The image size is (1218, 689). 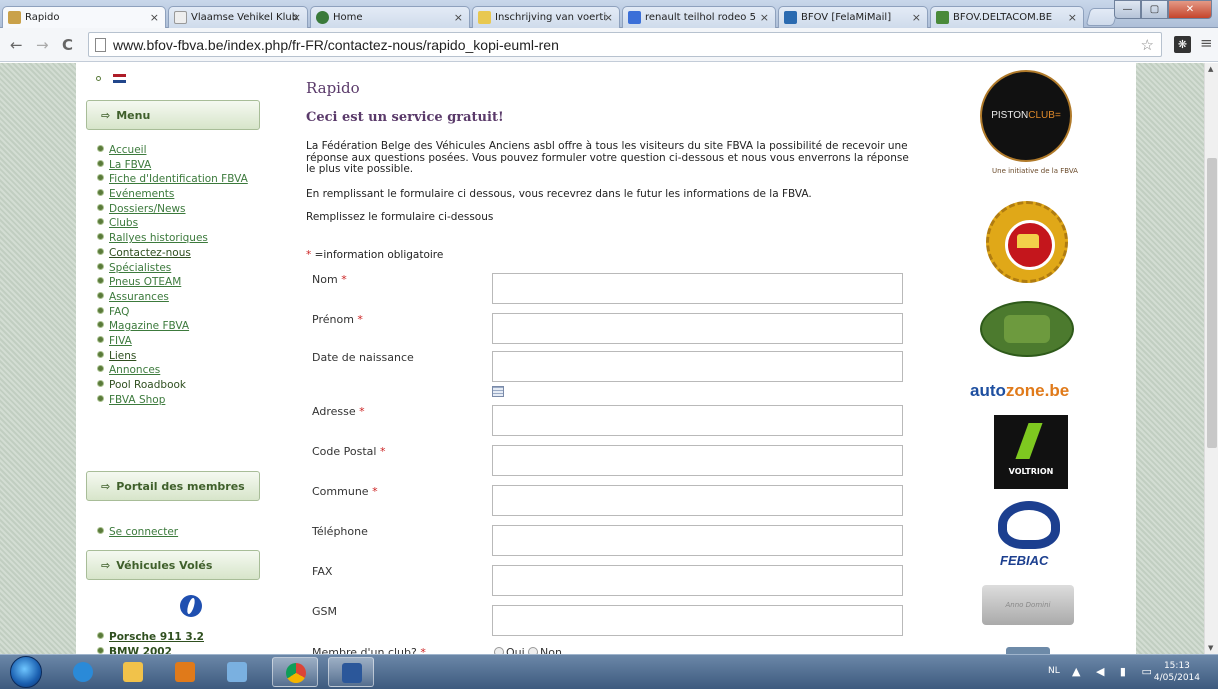 What do you see at coordinates (26, 672) in the screenshot?
I see `start-button` at bounding box center [26, 672].